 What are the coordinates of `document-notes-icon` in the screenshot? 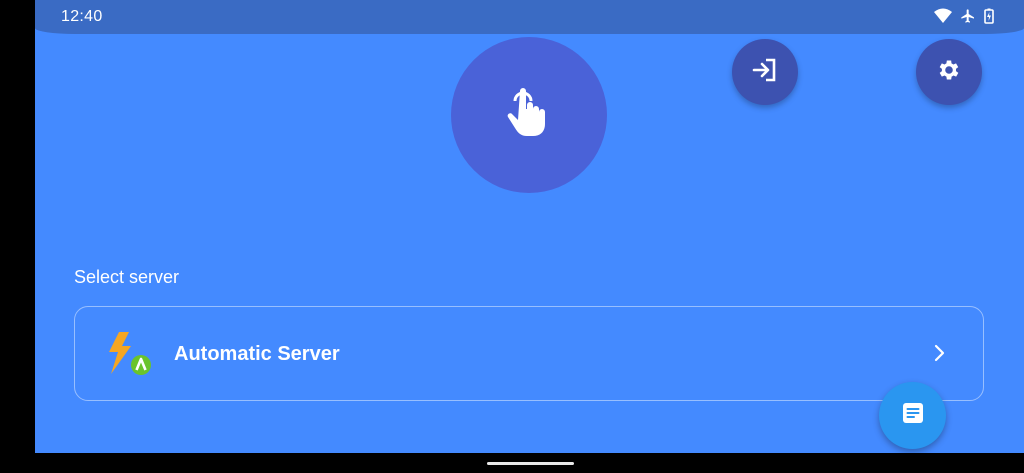 It's located at (913, 415).